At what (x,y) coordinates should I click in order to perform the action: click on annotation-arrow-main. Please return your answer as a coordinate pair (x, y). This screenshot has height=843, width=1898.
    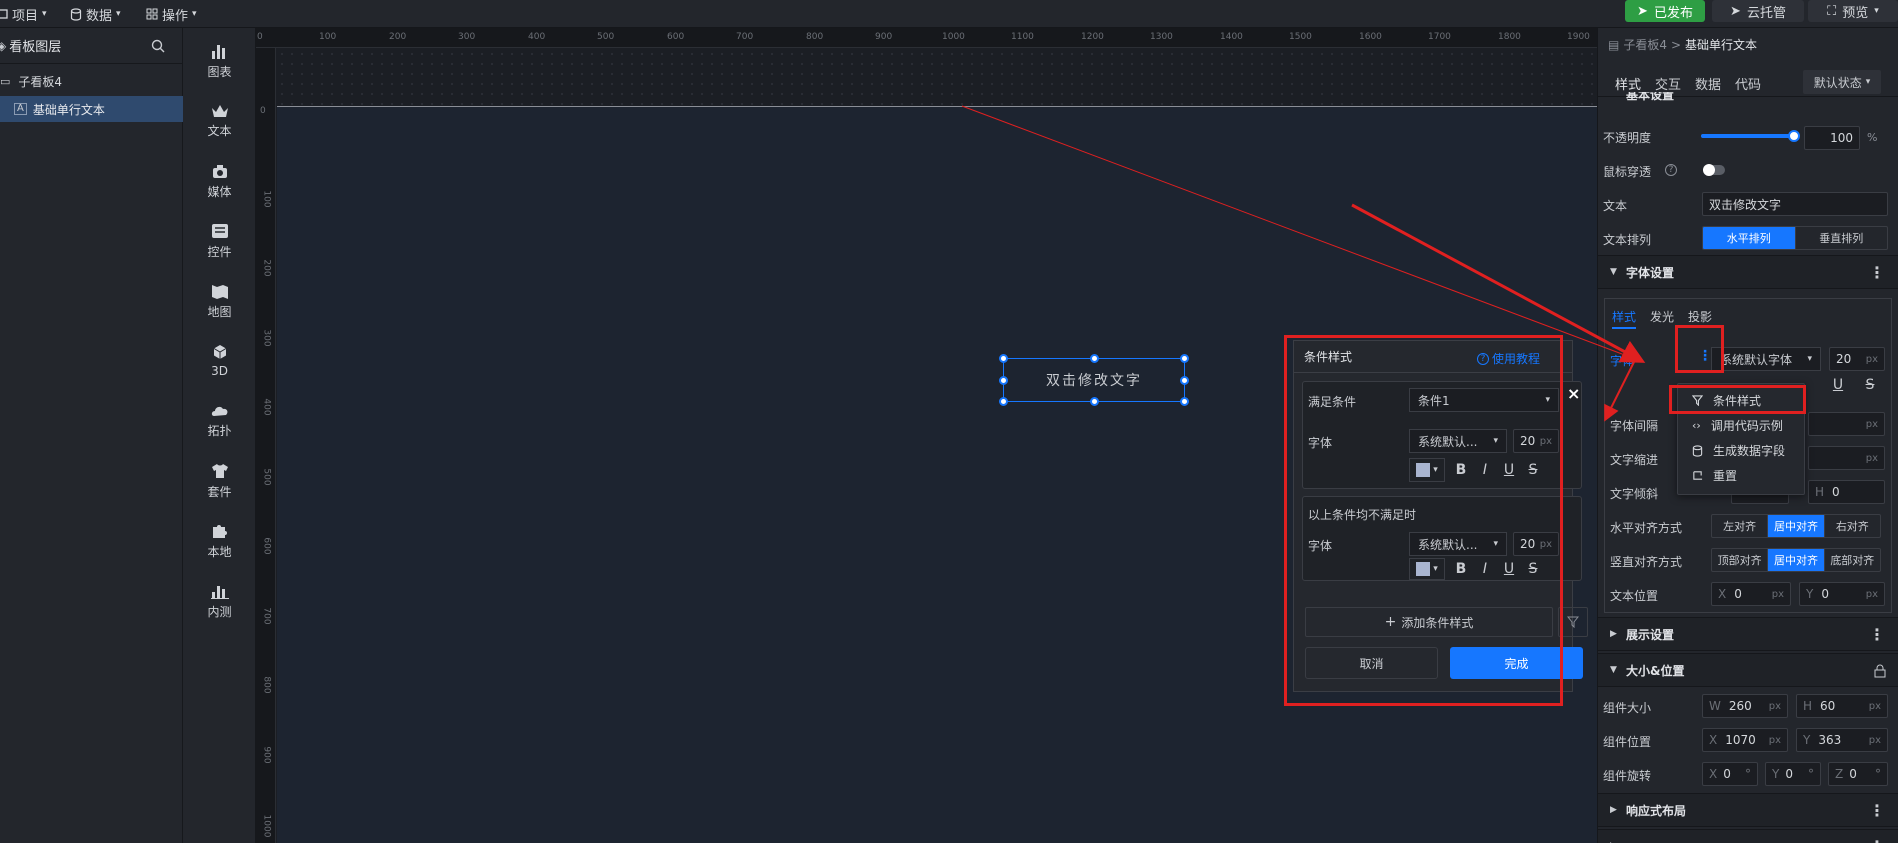
    Looking at the image, I should click on (1498, 283).